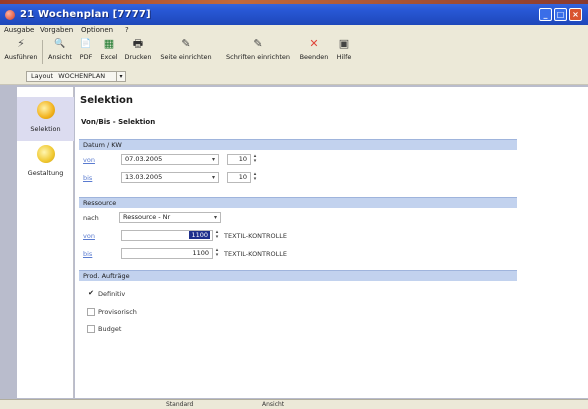 The height and width of the screenshot is (409, 588). What do you see at coordinates (86, 49) in the screenshot?
I see `pdf-button: 📄 PDF` at bounding box center [86, 49].